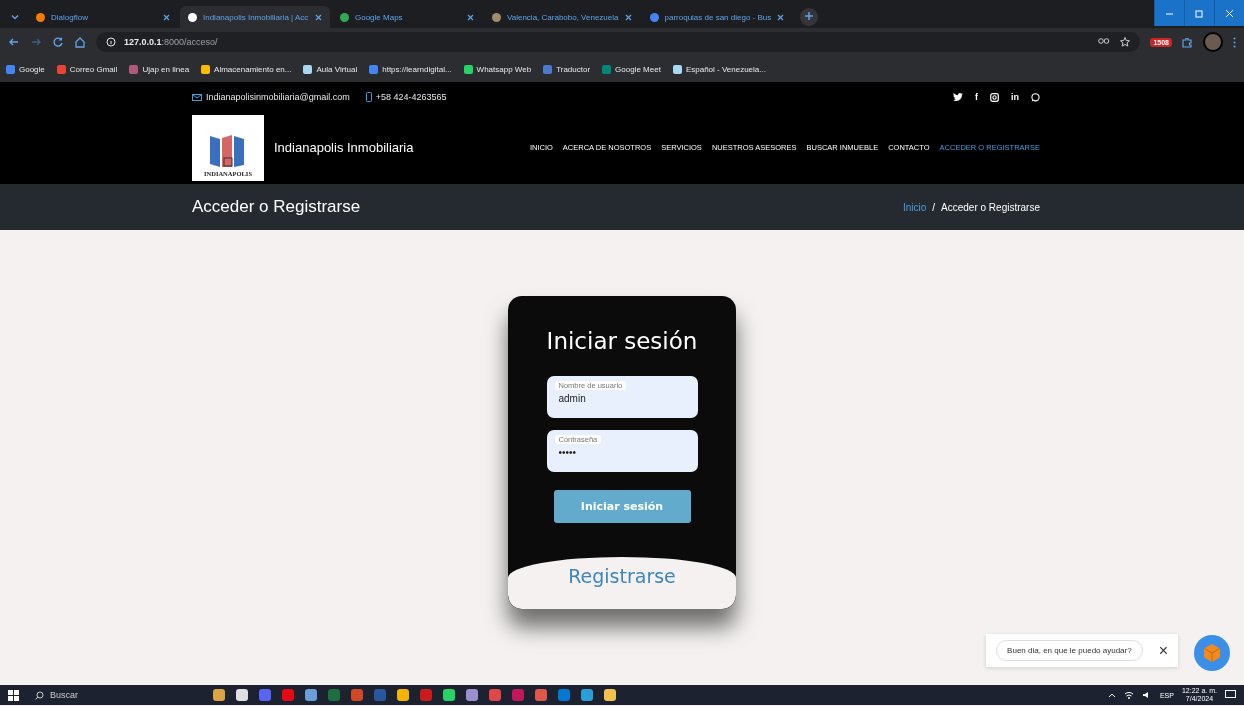 Image resolution: width=1244 pixels, height=706 pixels. I want to click on social-link: f, so click(976, 97).